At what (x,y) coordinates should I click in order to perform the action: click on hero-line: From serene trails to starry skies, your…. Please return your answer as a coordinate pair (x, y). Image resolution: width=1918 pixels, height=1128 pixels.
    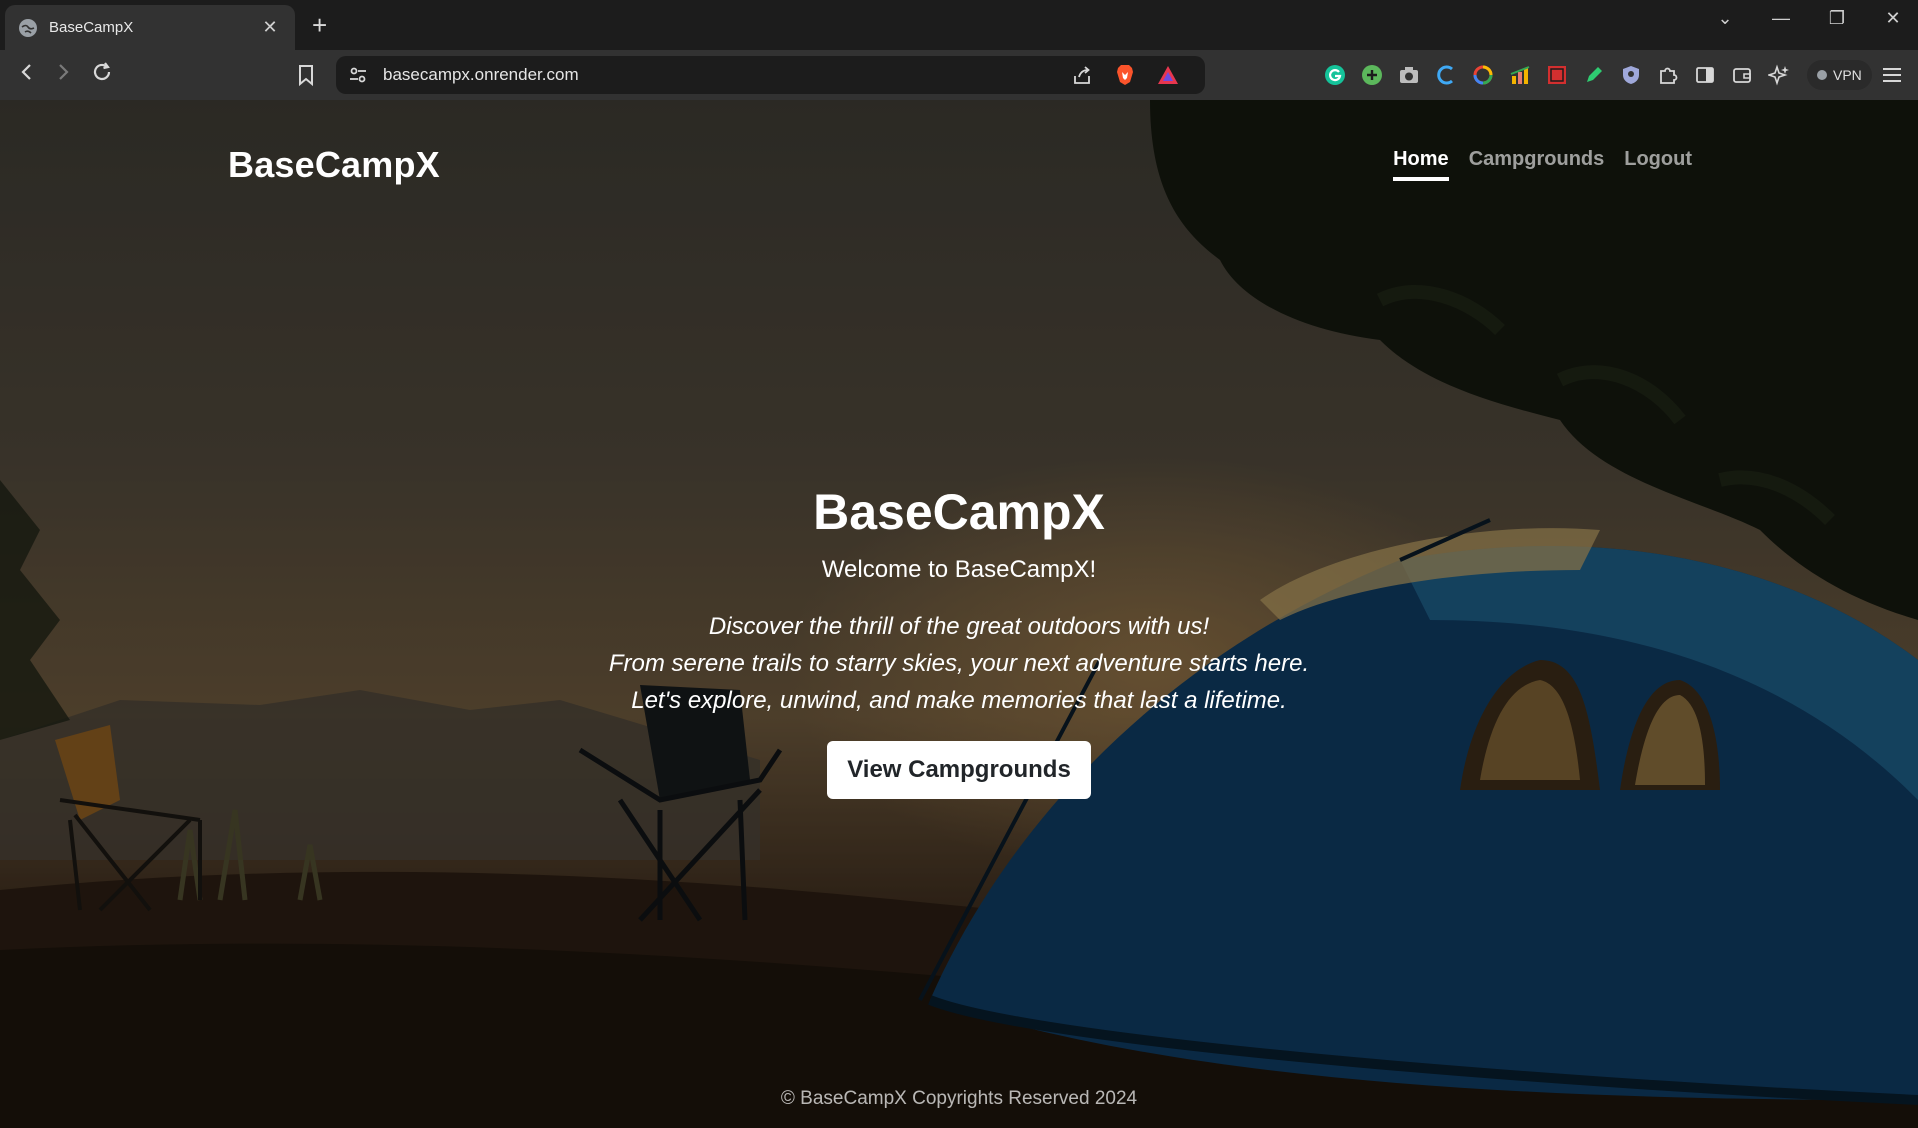
    Looking at the image, I should click on (959, 663).